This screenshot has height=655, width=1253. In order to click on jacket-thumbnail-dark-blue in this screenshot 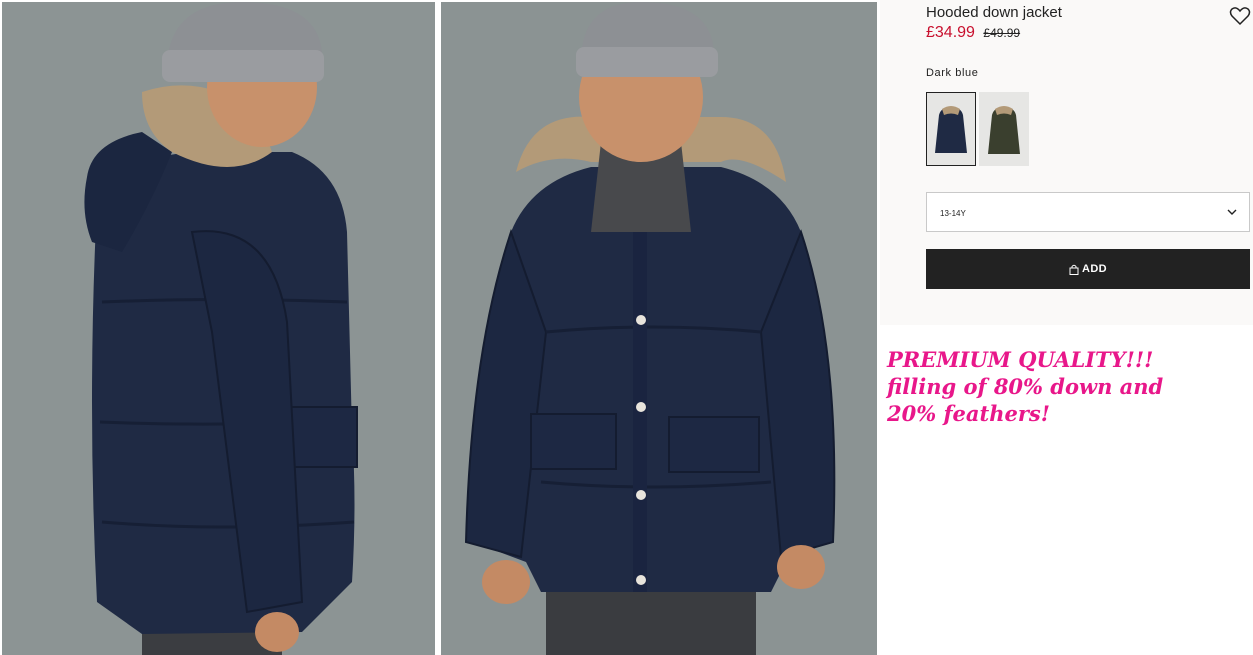, I will do `click(951, 129)`.